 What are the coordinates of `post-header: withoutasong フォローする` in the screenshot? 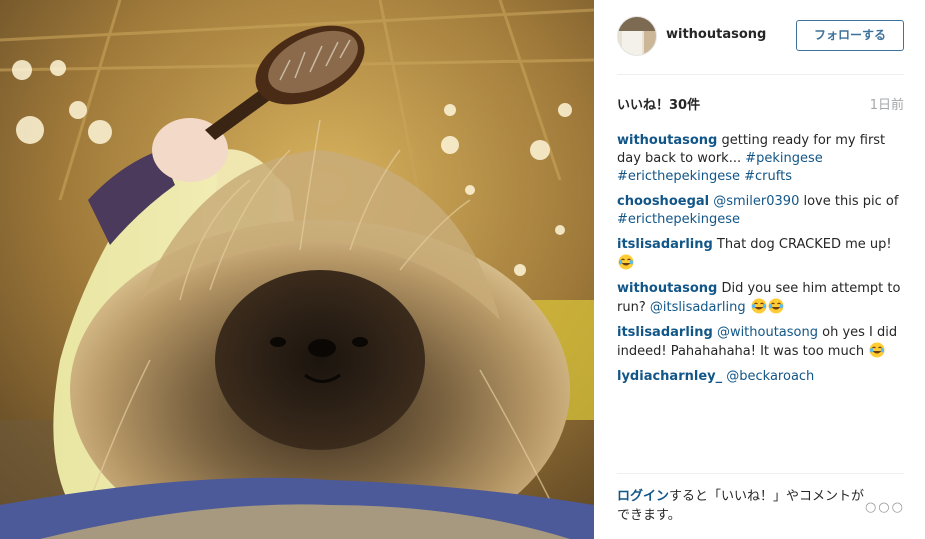 It's located at (760, 36).